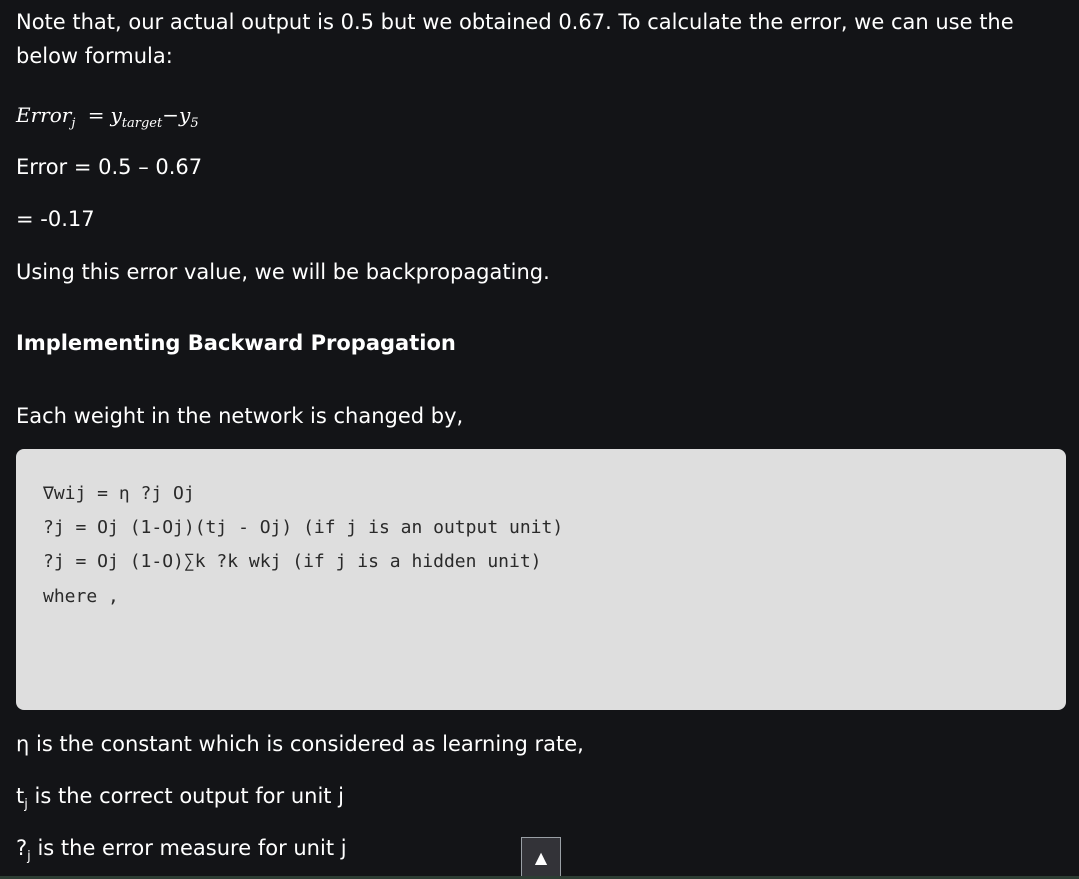 This screenshot has width=1079, height=879. Describe the element at coordinates (170, 115) in the screenshot. I see `formula-minus: −` at that location.